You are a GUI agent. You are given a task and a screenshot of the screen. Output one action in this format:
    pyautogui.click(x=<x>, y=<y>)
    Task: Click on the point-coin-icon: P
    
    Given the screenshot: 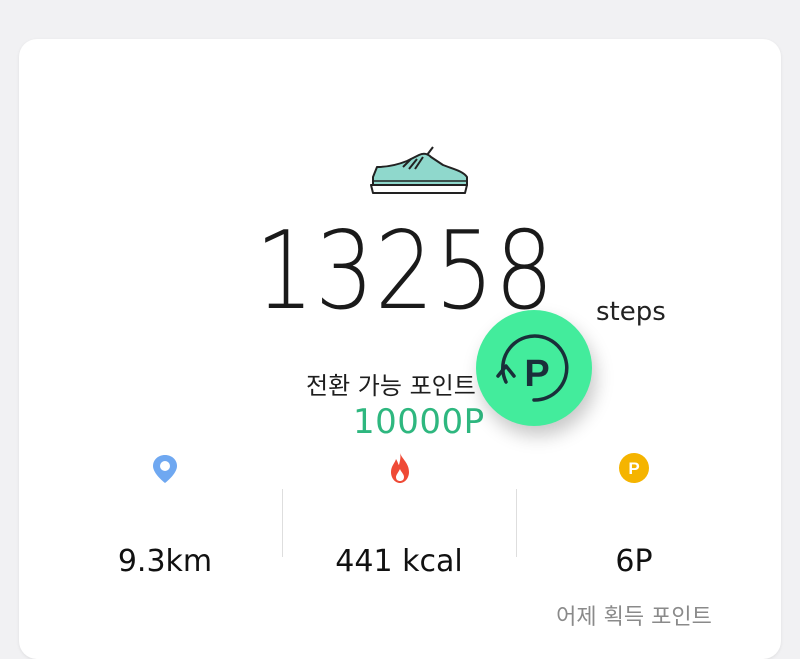 What is the action you would take?
    pyautogui.click(x=634, y=468)
    